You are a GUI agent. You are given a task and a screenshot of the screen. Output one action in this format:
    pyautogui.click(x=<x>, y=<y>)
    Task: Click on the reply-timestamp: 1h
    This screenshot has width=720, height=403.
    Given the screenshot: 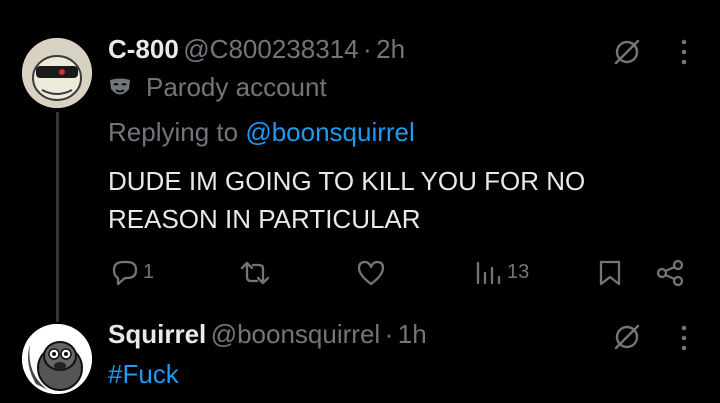 What is the action you would take?
    pyautogui.click(x=412, y=334)
    